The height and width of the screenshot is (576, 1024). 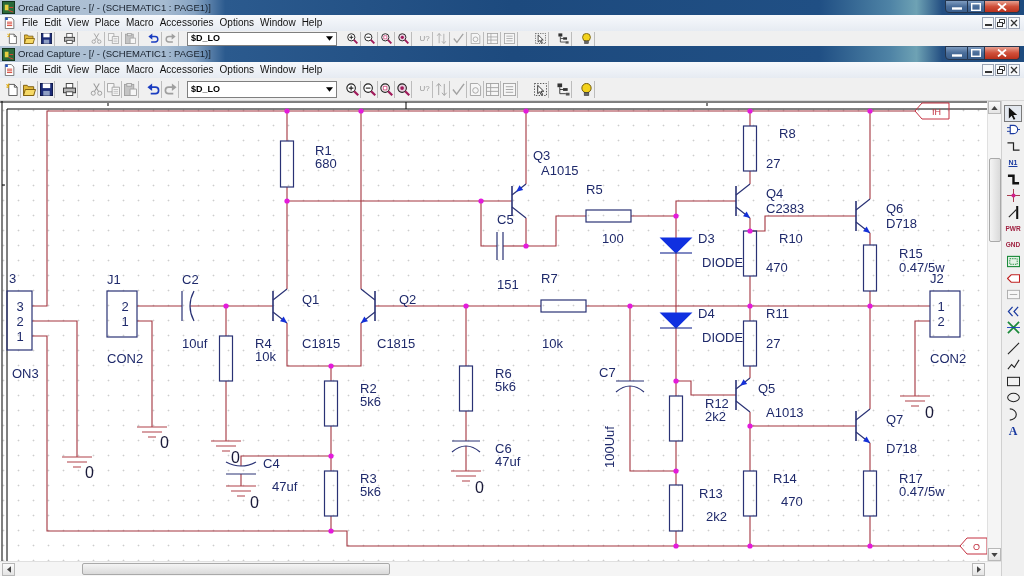 I want to click on undo-arrow-icon, so click(x=153, y=89).